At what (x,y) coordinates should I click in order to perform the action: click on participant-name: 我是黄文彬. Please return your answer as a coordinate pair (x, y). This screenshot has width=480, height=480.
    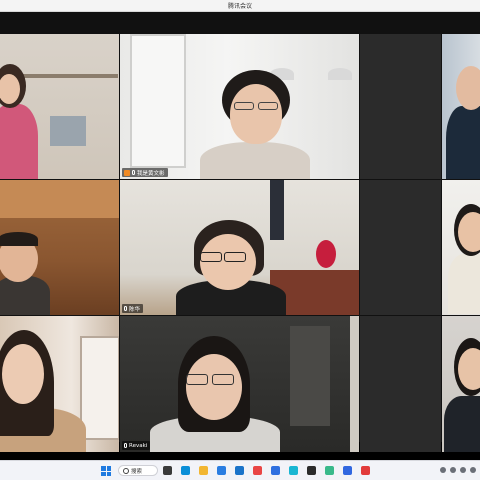
    Looking at the image, I should click on (151, 173).